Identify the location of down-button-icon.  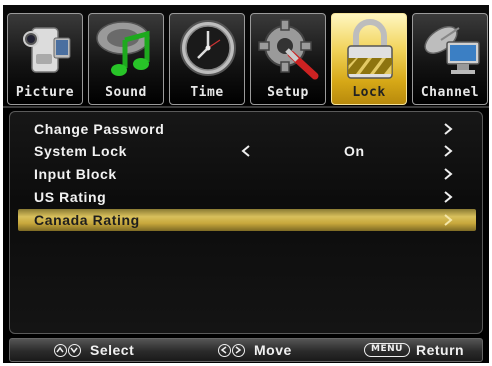
(74, 350).